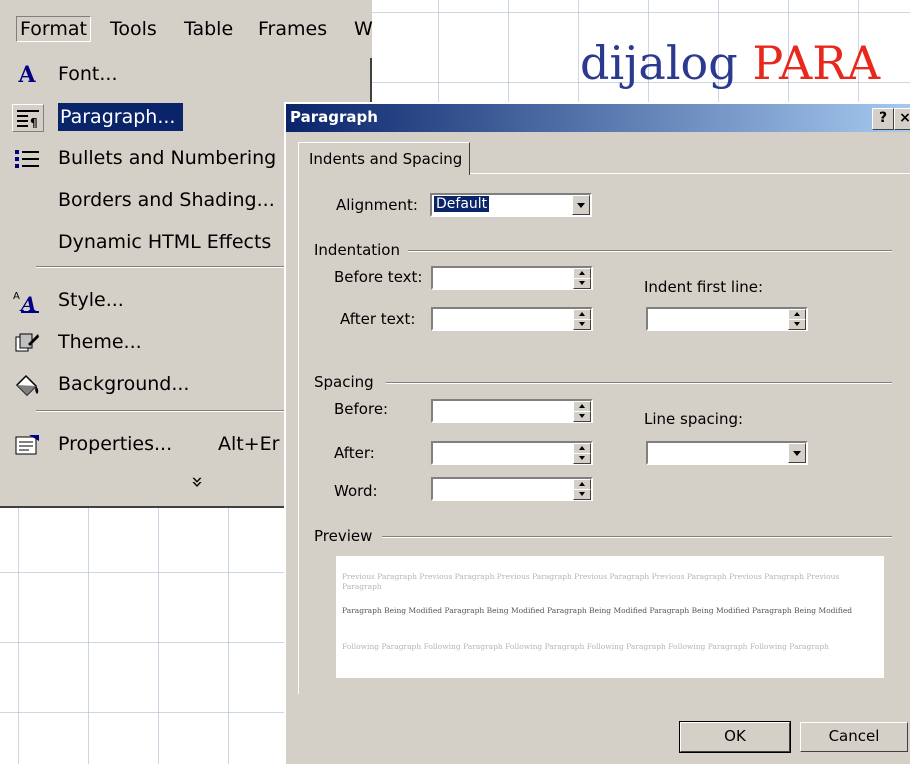 This screenshot has height=764, width=910. I want to click on menubar: Format Tools Table Frames W, so click(186, 29).